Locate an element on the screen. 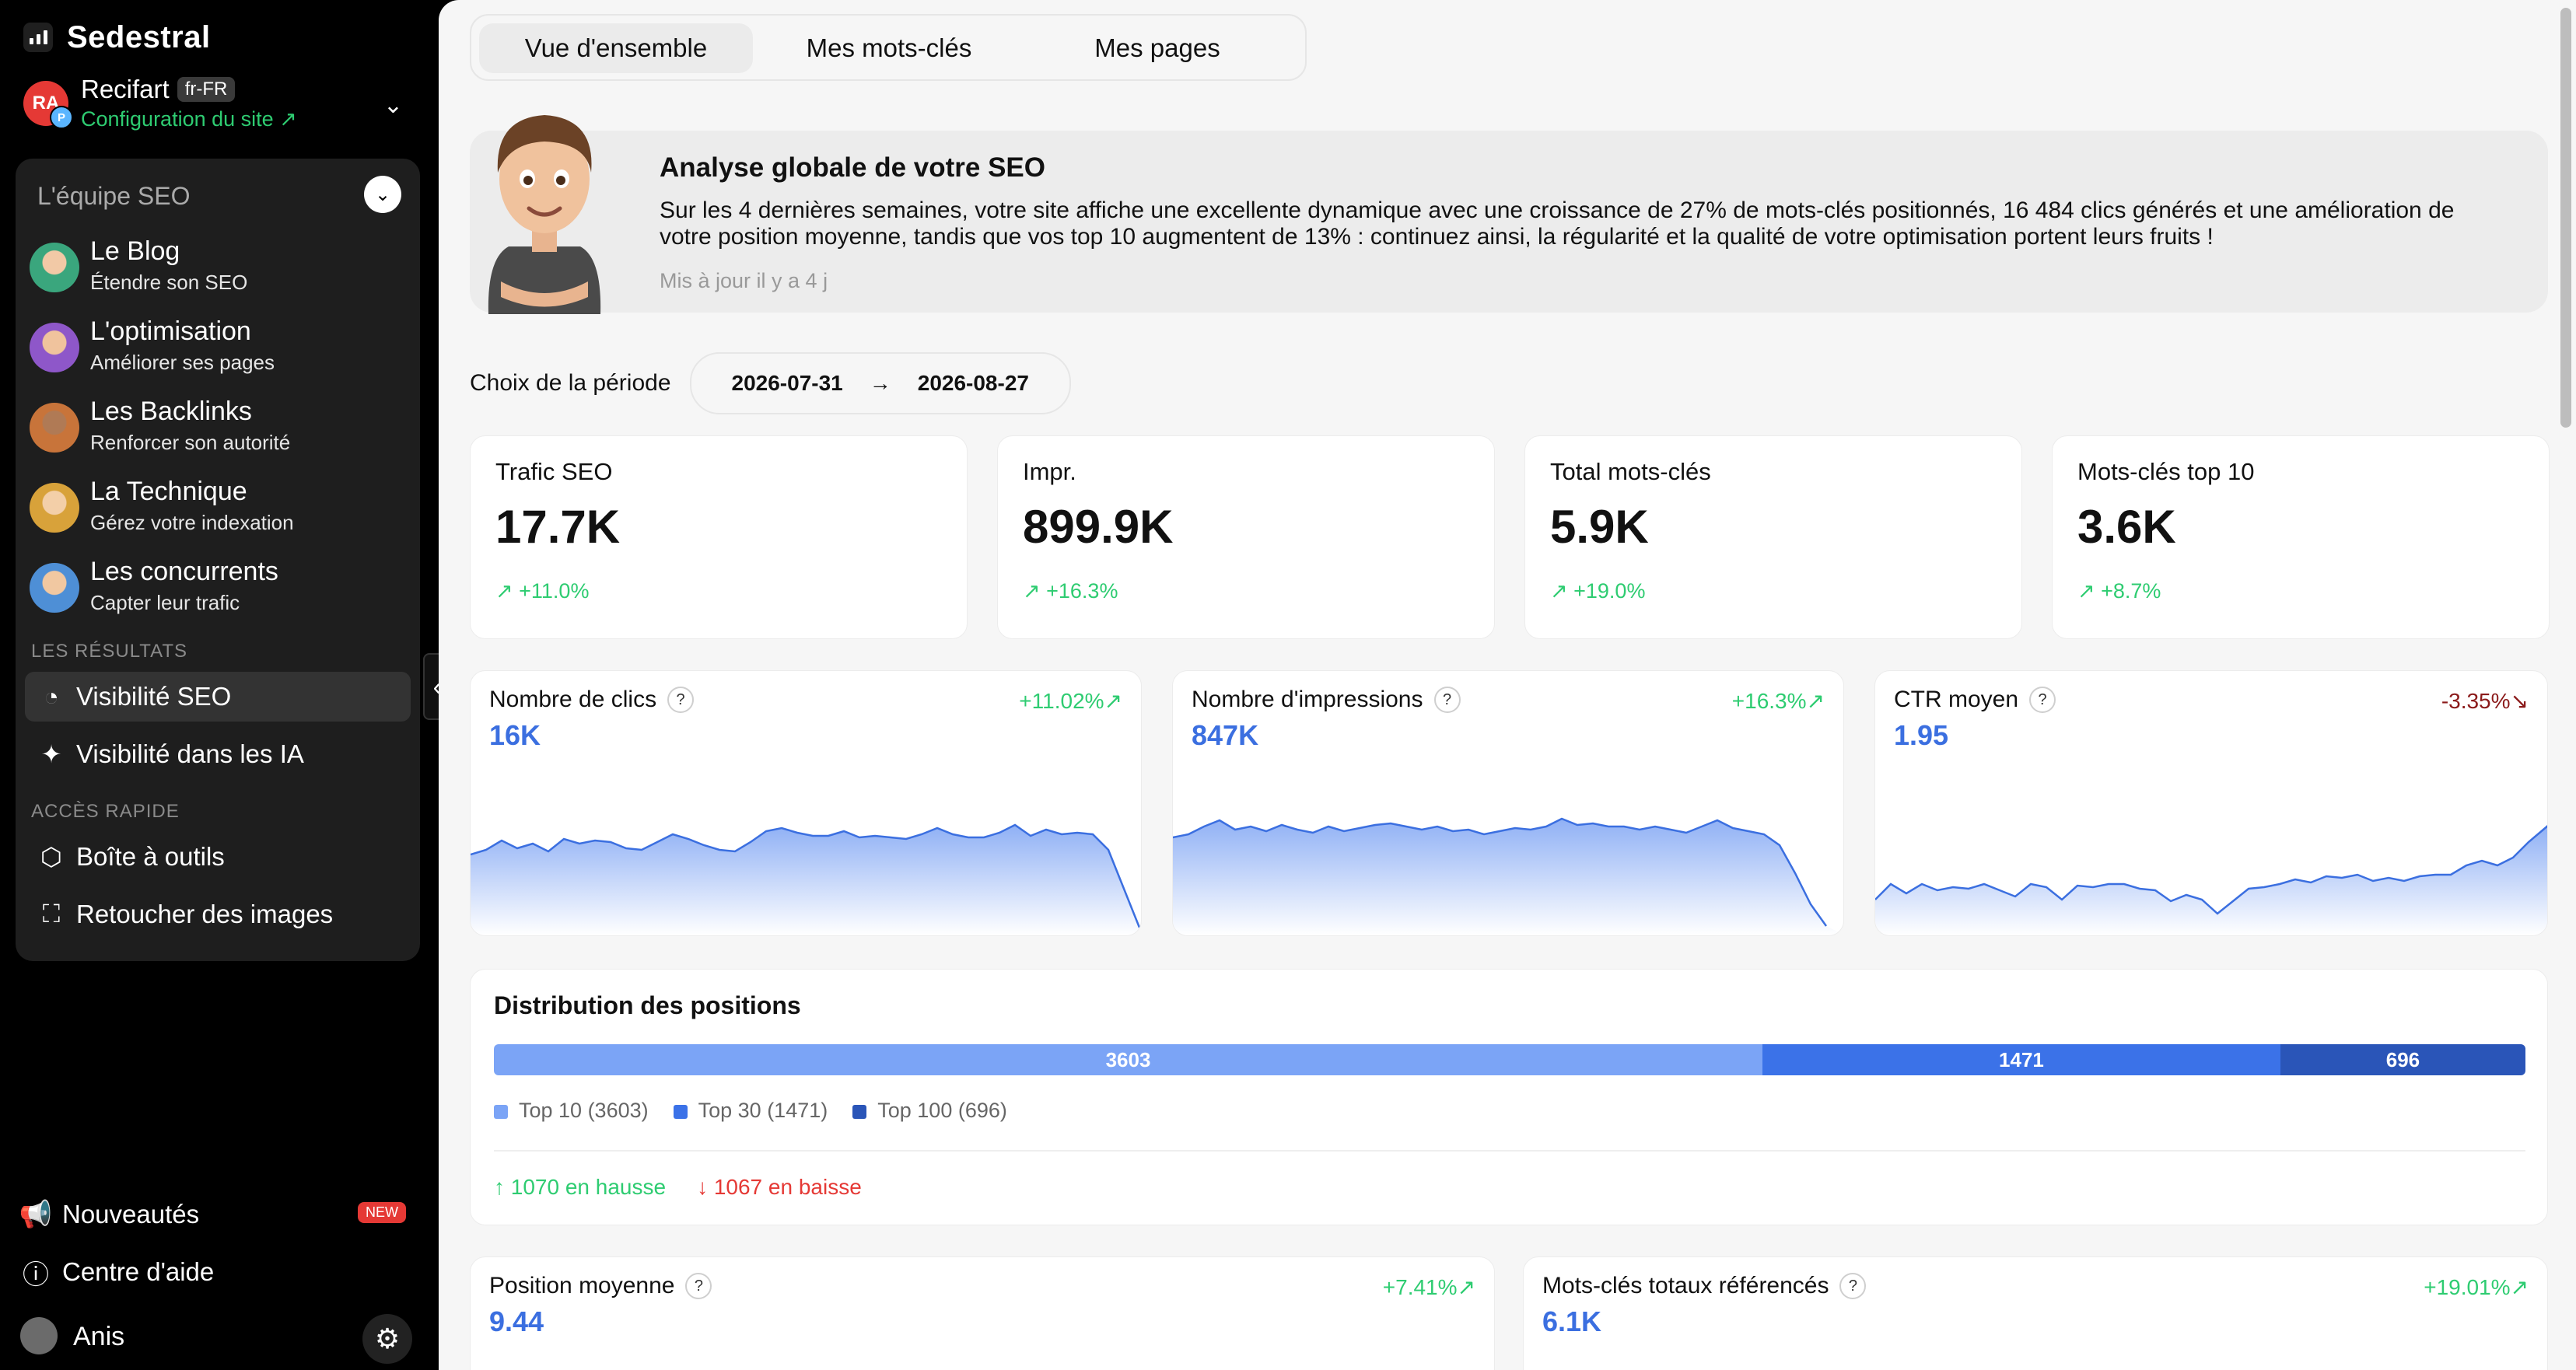 Image resolution: width=2576 pixels, height=1370 pixels. metric-delta: +7.41%↗ is located at coordinates (1429, 1287).